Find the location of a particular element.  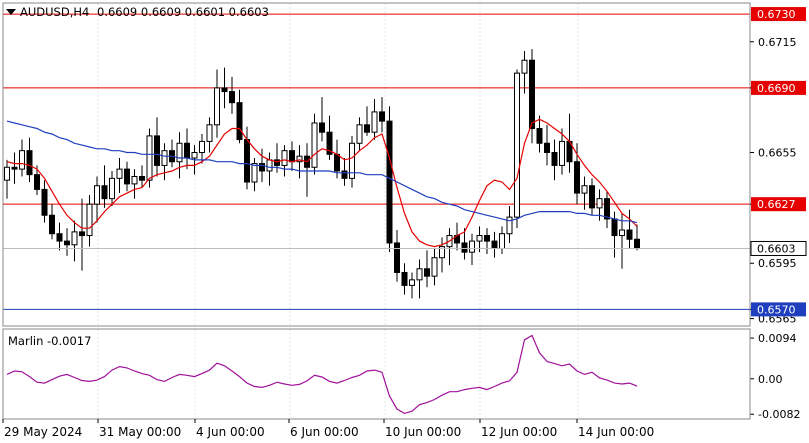

ohlc-readout: 0.6609 0.6609 0.6601 0.6603 is located at coordinates (183, 12).